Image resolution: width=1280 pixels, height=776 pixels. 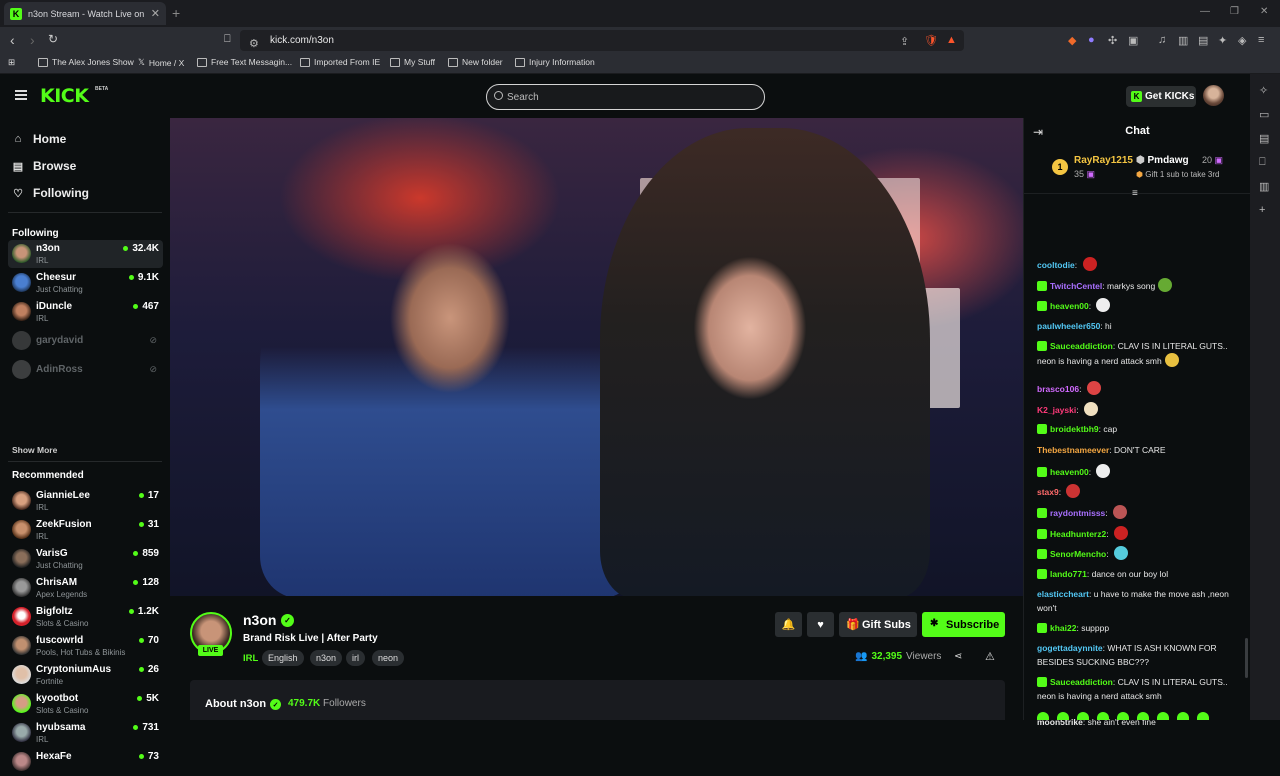 I want to click on recommended-channel: ChrisAM Apex Legends 128, so click(x=85, y=588).